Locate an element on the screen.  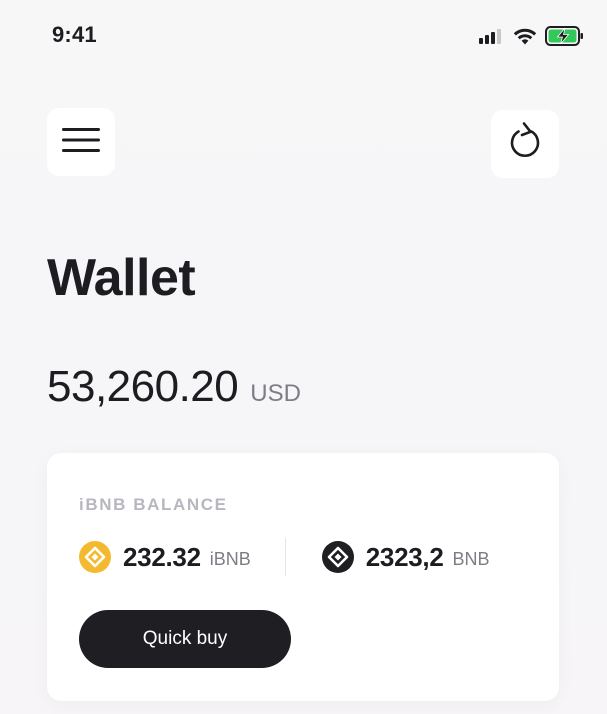
bnb-balance-unit: BNB is located at coordinates (471, 558).